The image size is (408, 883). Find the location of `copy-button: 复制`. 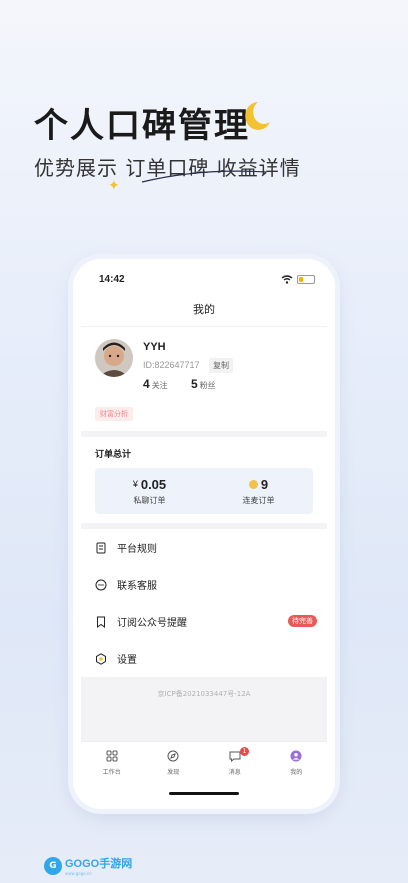

copy-button: 复制 is located at coordinates (221, 365).